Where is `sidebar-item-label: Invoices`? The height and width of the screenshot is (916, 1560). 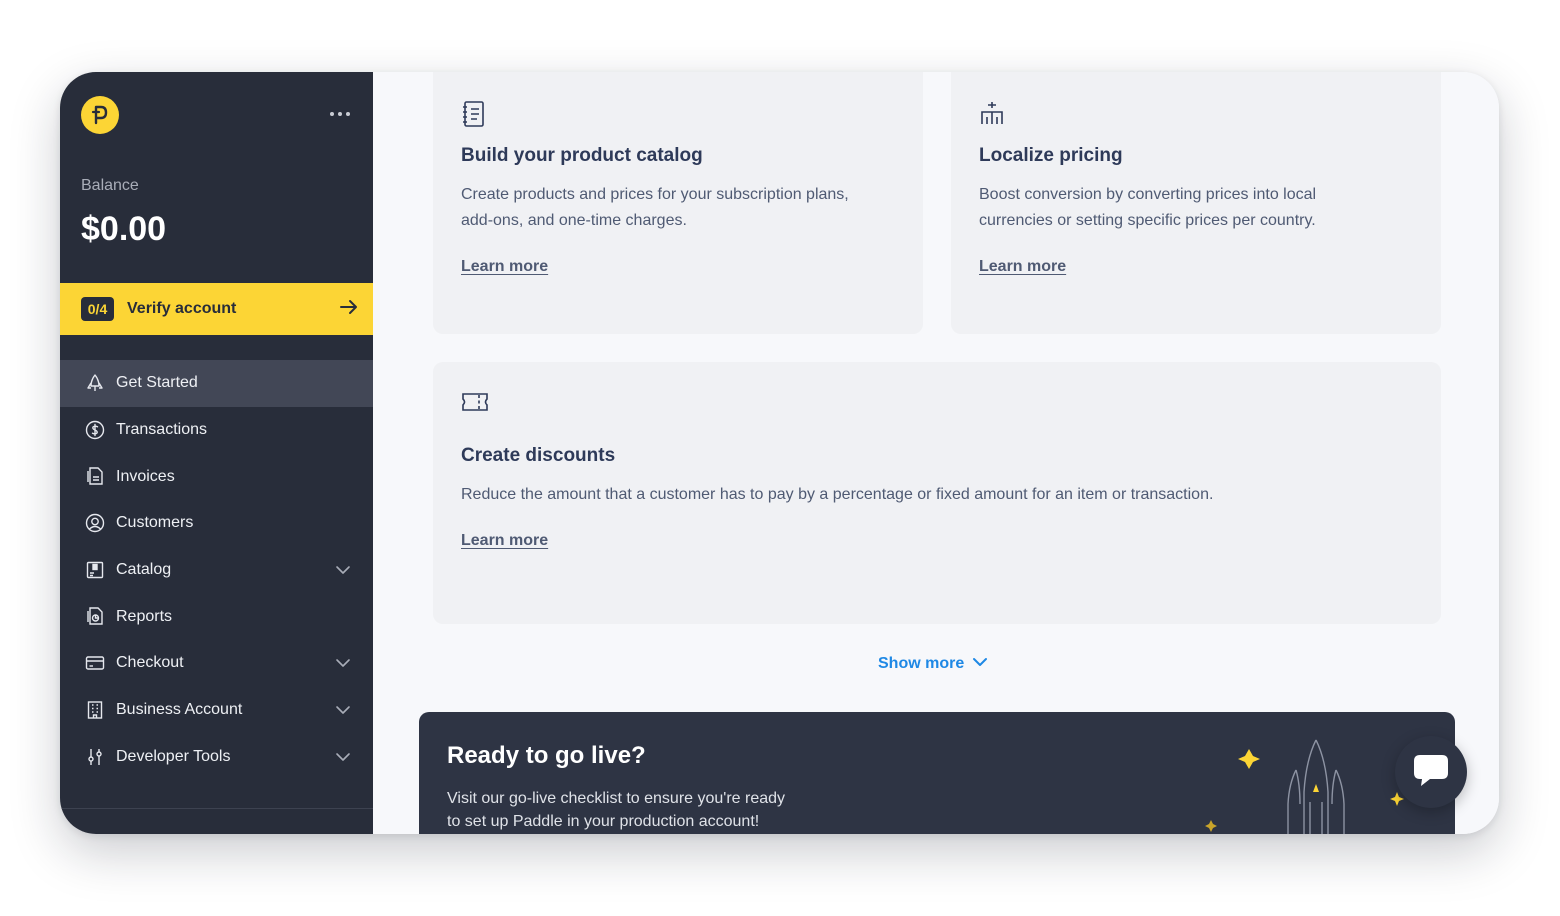
sidebar-item-label: Invoices is located at coordinates (145, 476).